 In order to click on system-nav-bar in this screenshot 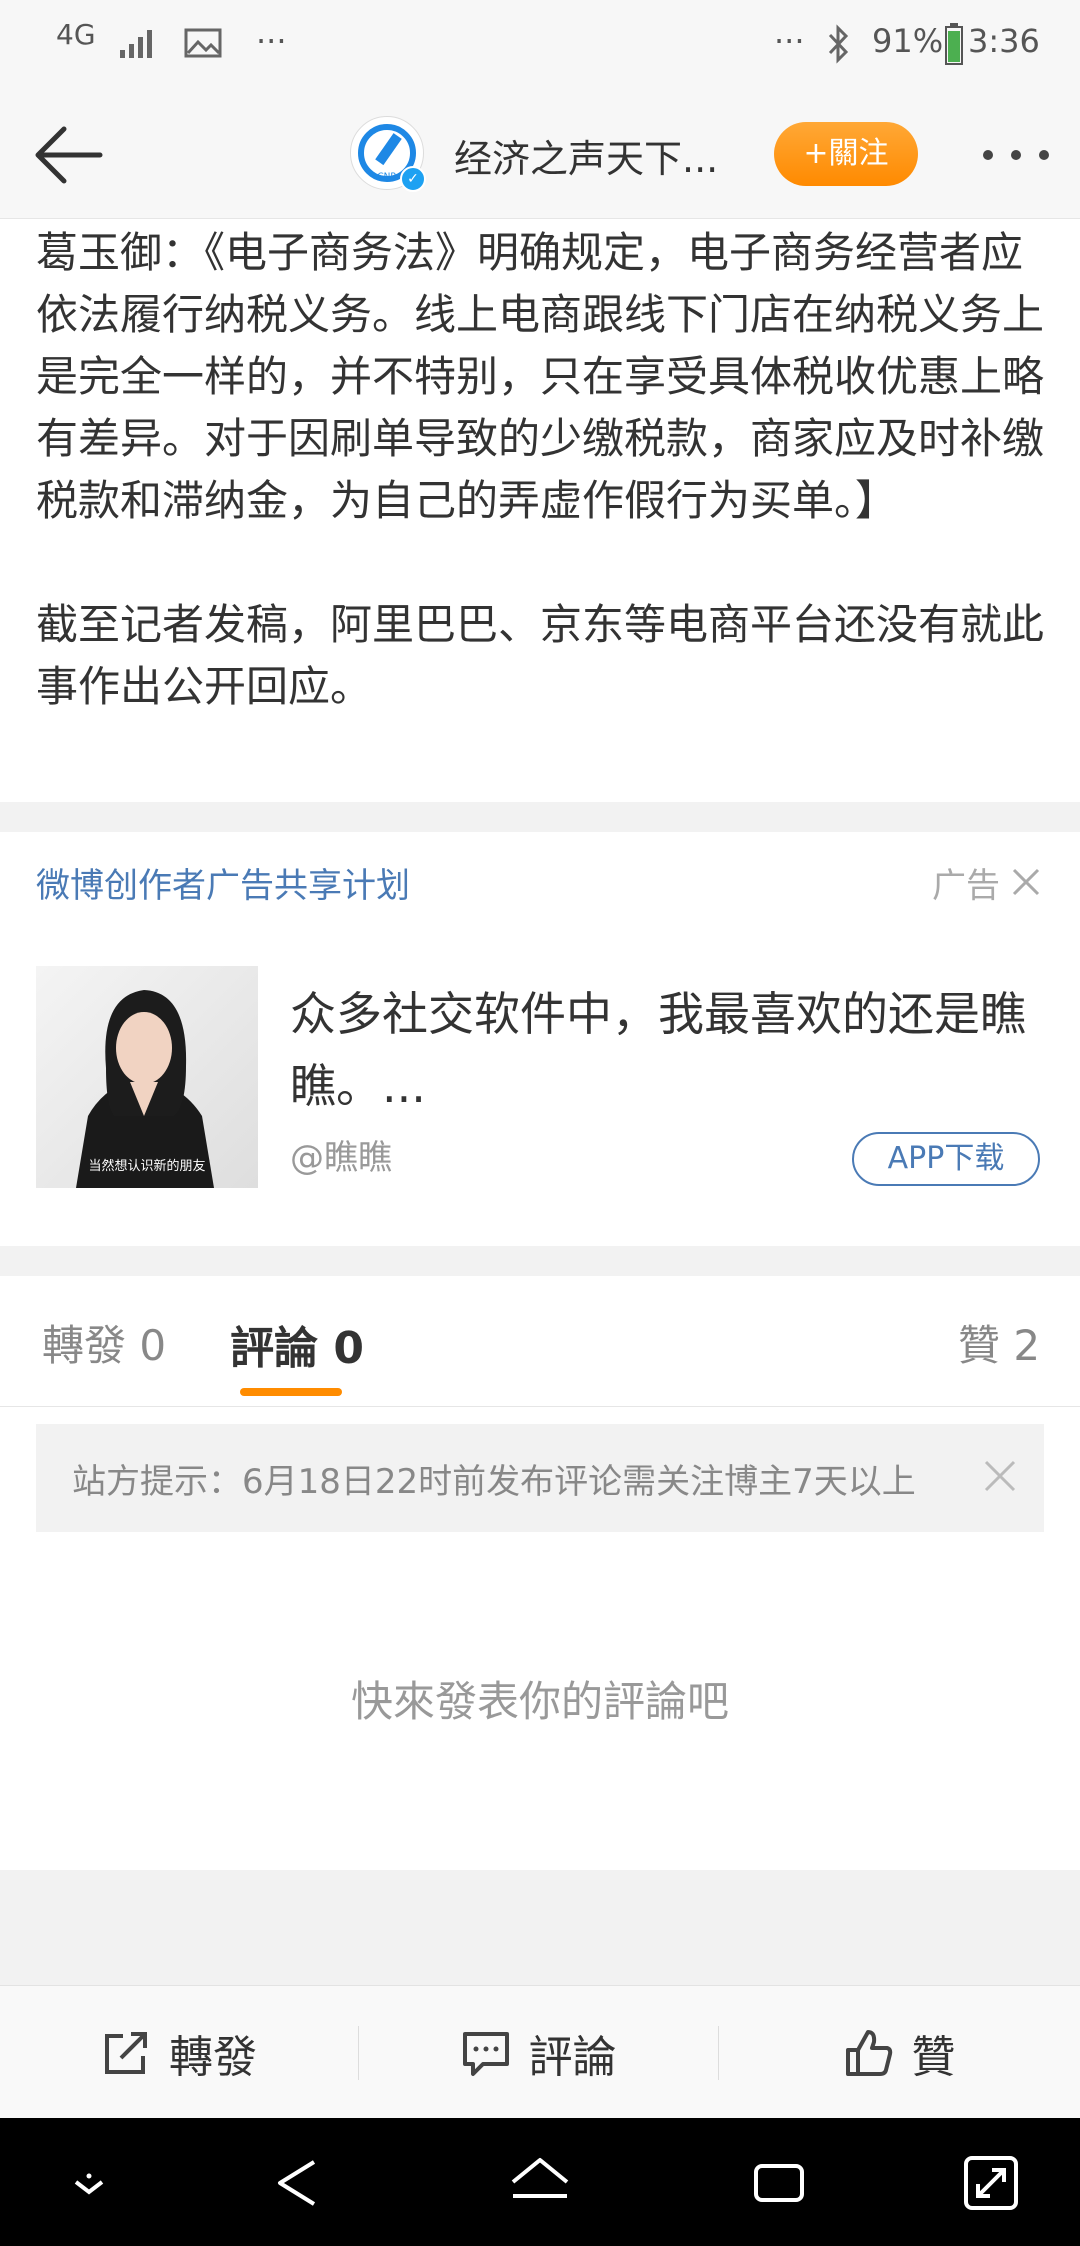, I will do `click(540, 2182)`.